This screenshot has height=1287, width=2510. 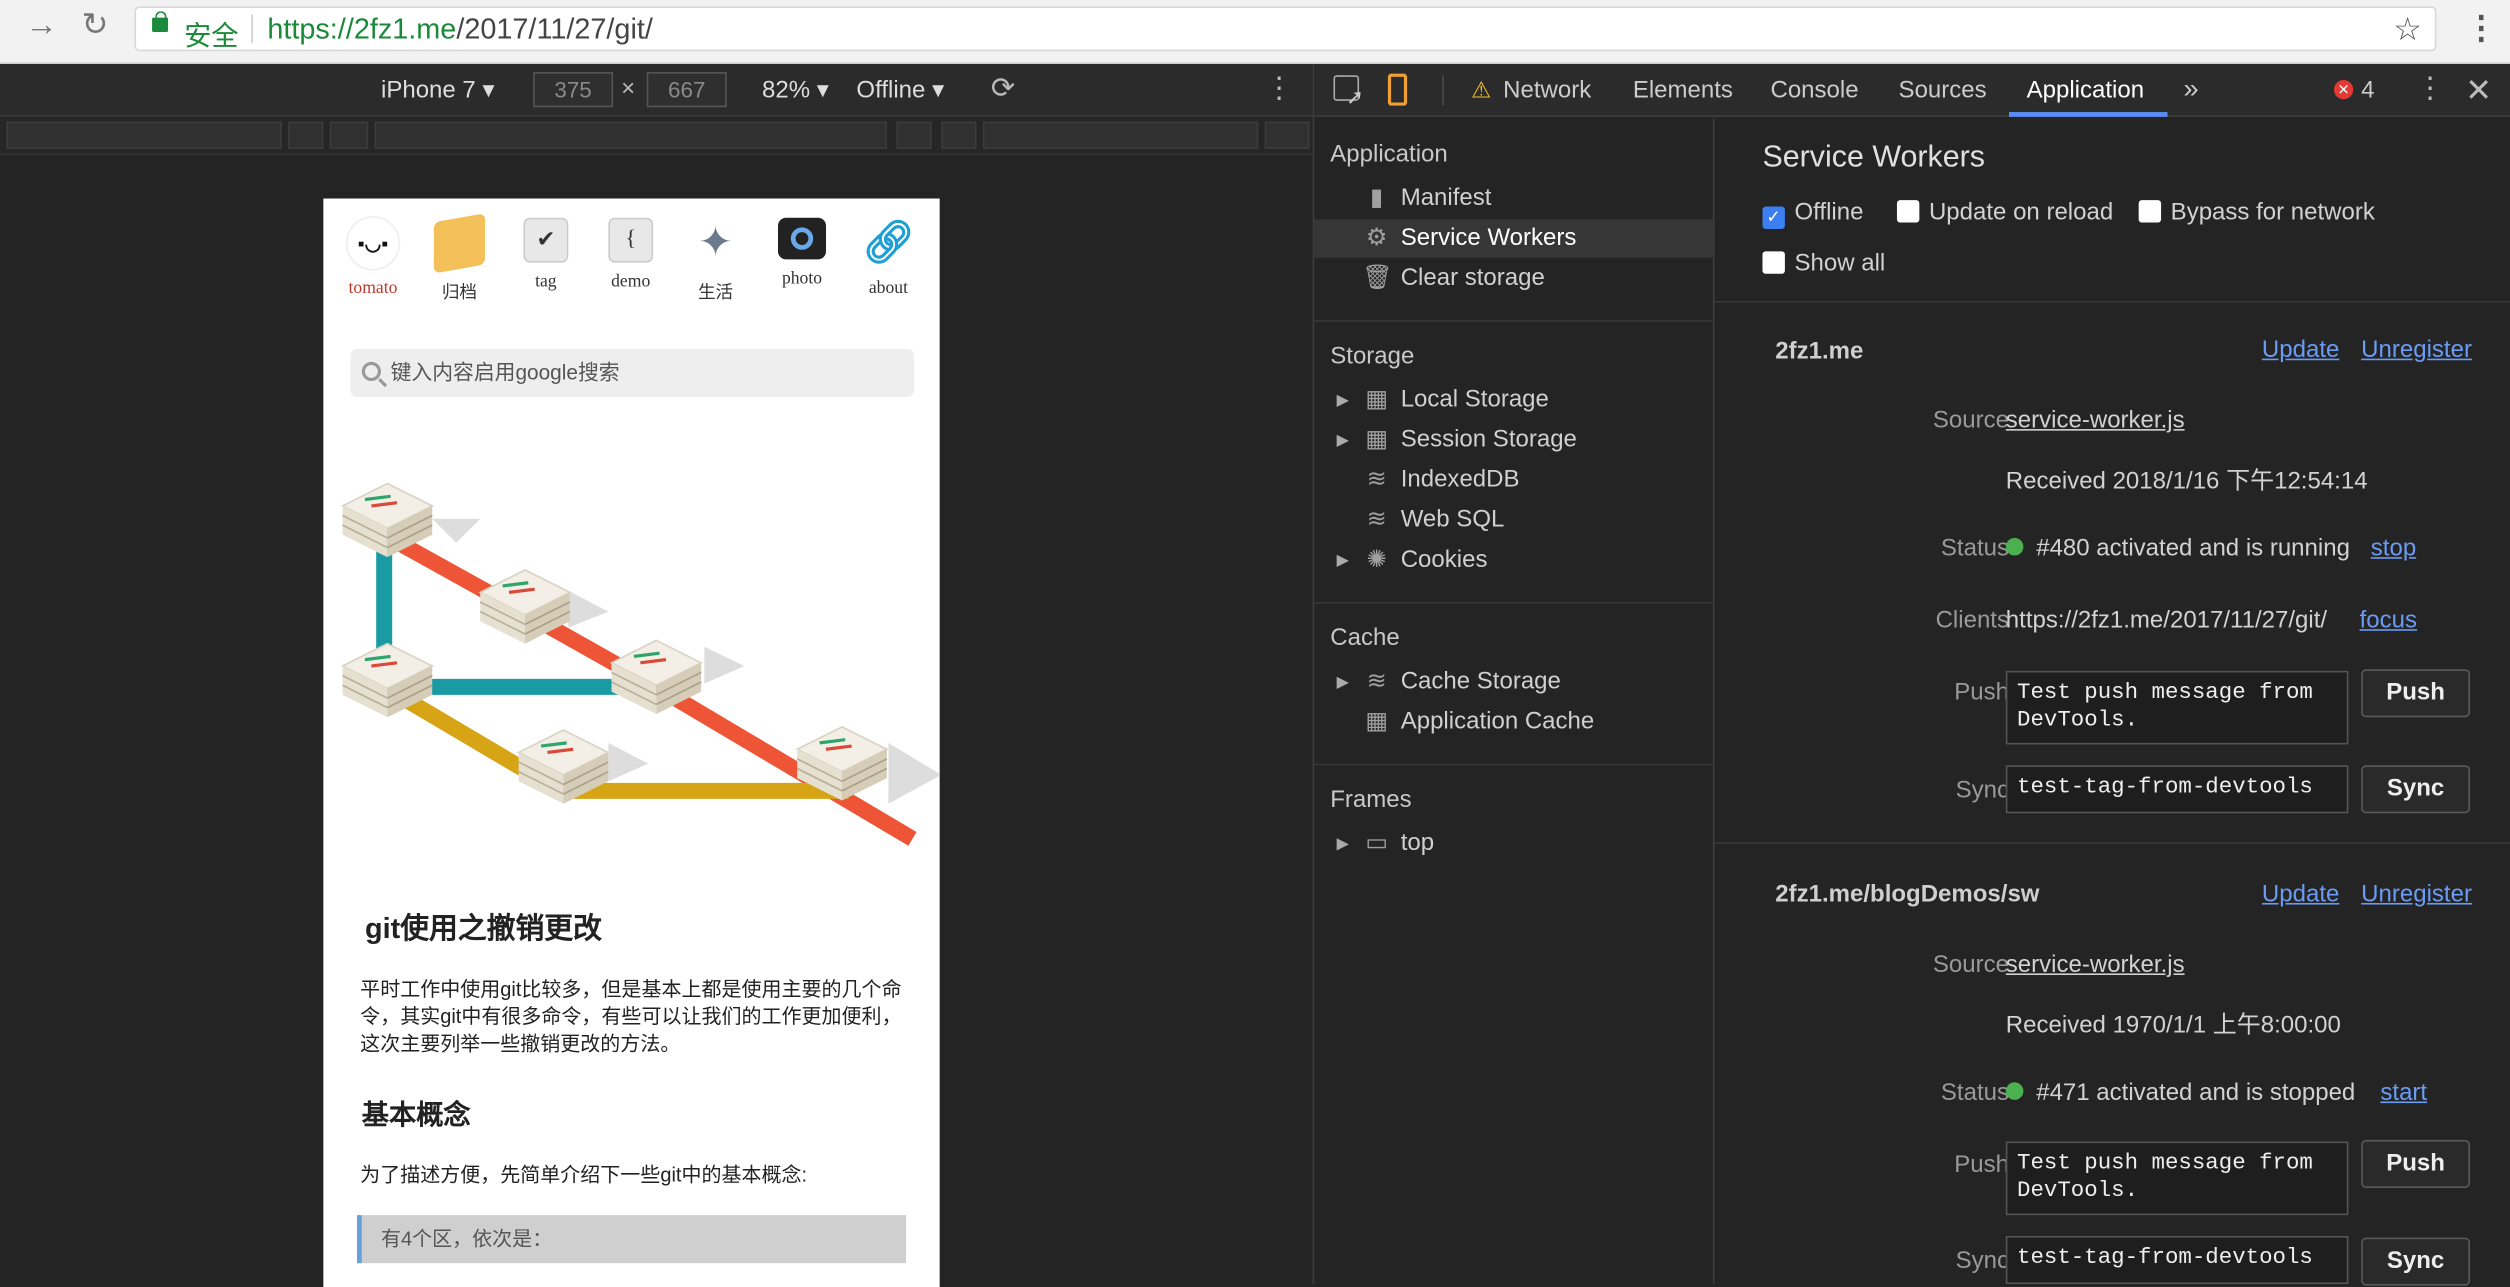 I want to click on sidebar-item-session-storage: ▦ Session Storage, so click(x=1536, y=440).